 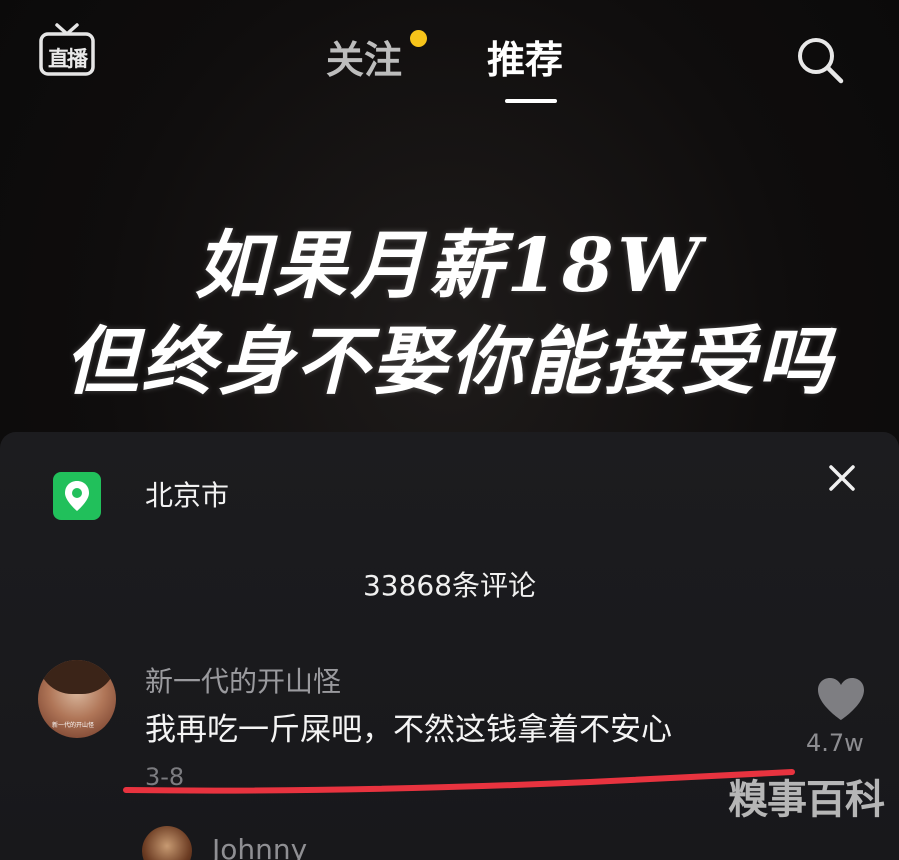 I want to click on avatar-caption: 新一代的开山怪, so click(x=73, y=725).